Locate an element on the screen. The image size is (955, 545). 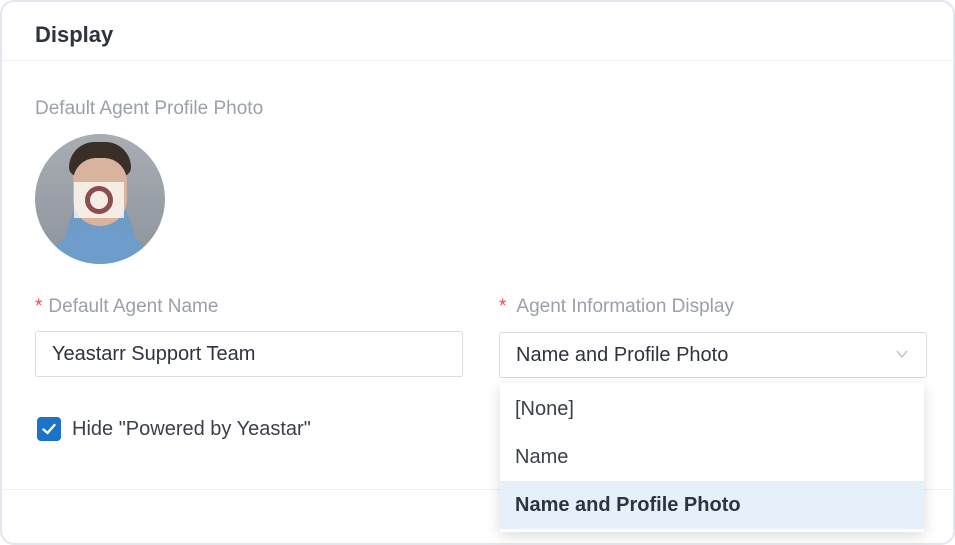
option-name: Name is located at coordinates (712, 457).